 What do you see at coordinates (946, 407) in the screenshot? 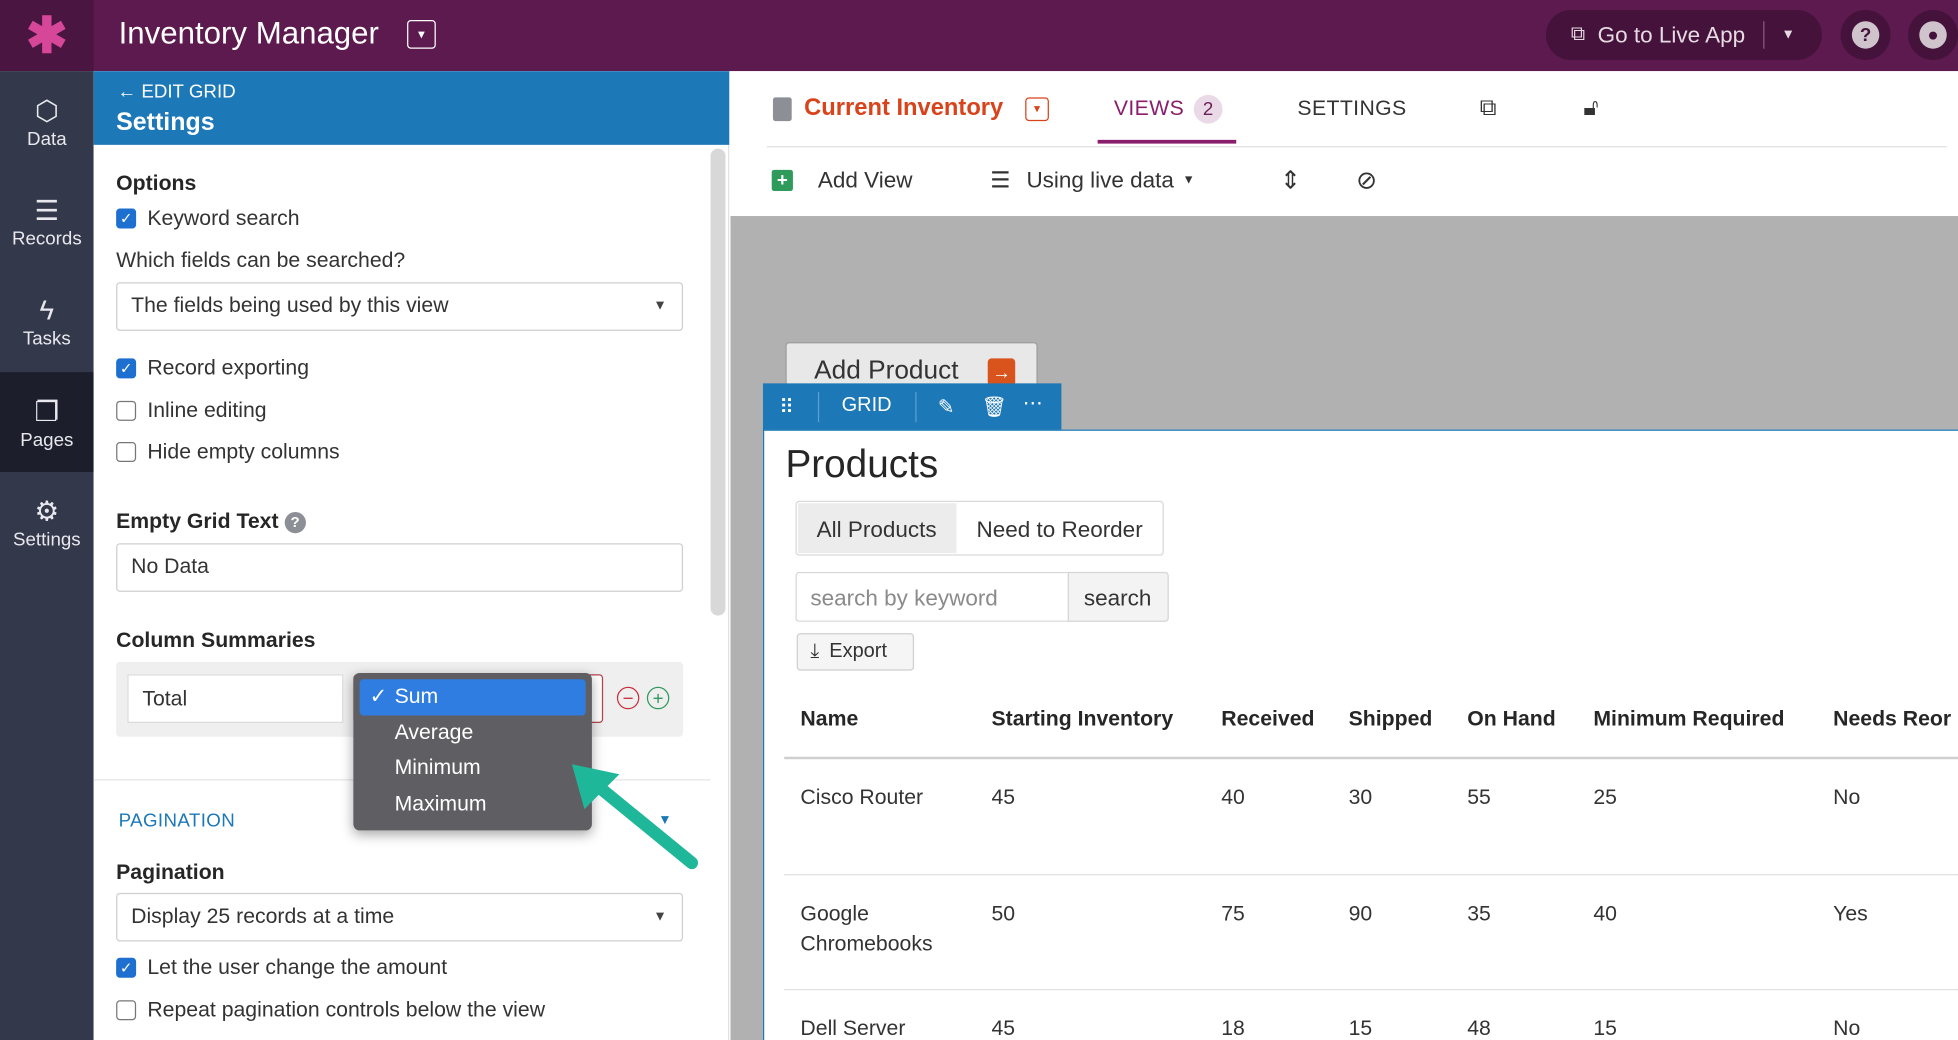
I see `edit-pencil-icon: ✎` at bounding box center [946, 407].